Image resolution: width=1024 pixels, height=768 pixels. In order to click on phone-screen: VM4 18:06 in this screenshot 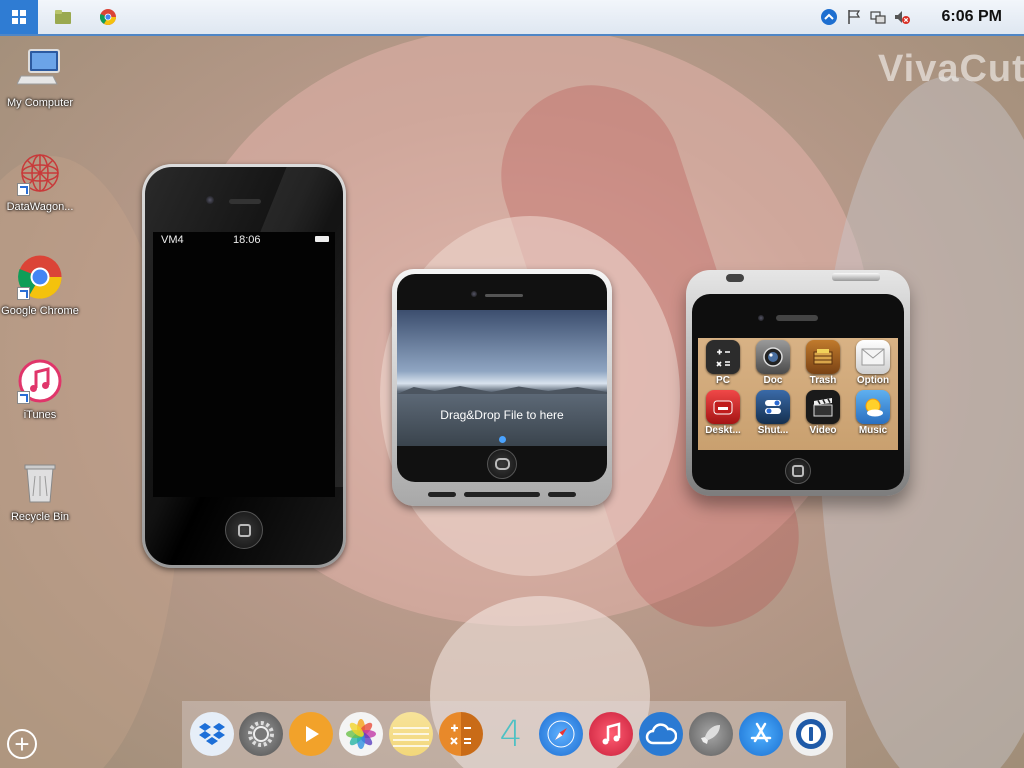, I will do `click(244, 364)`.